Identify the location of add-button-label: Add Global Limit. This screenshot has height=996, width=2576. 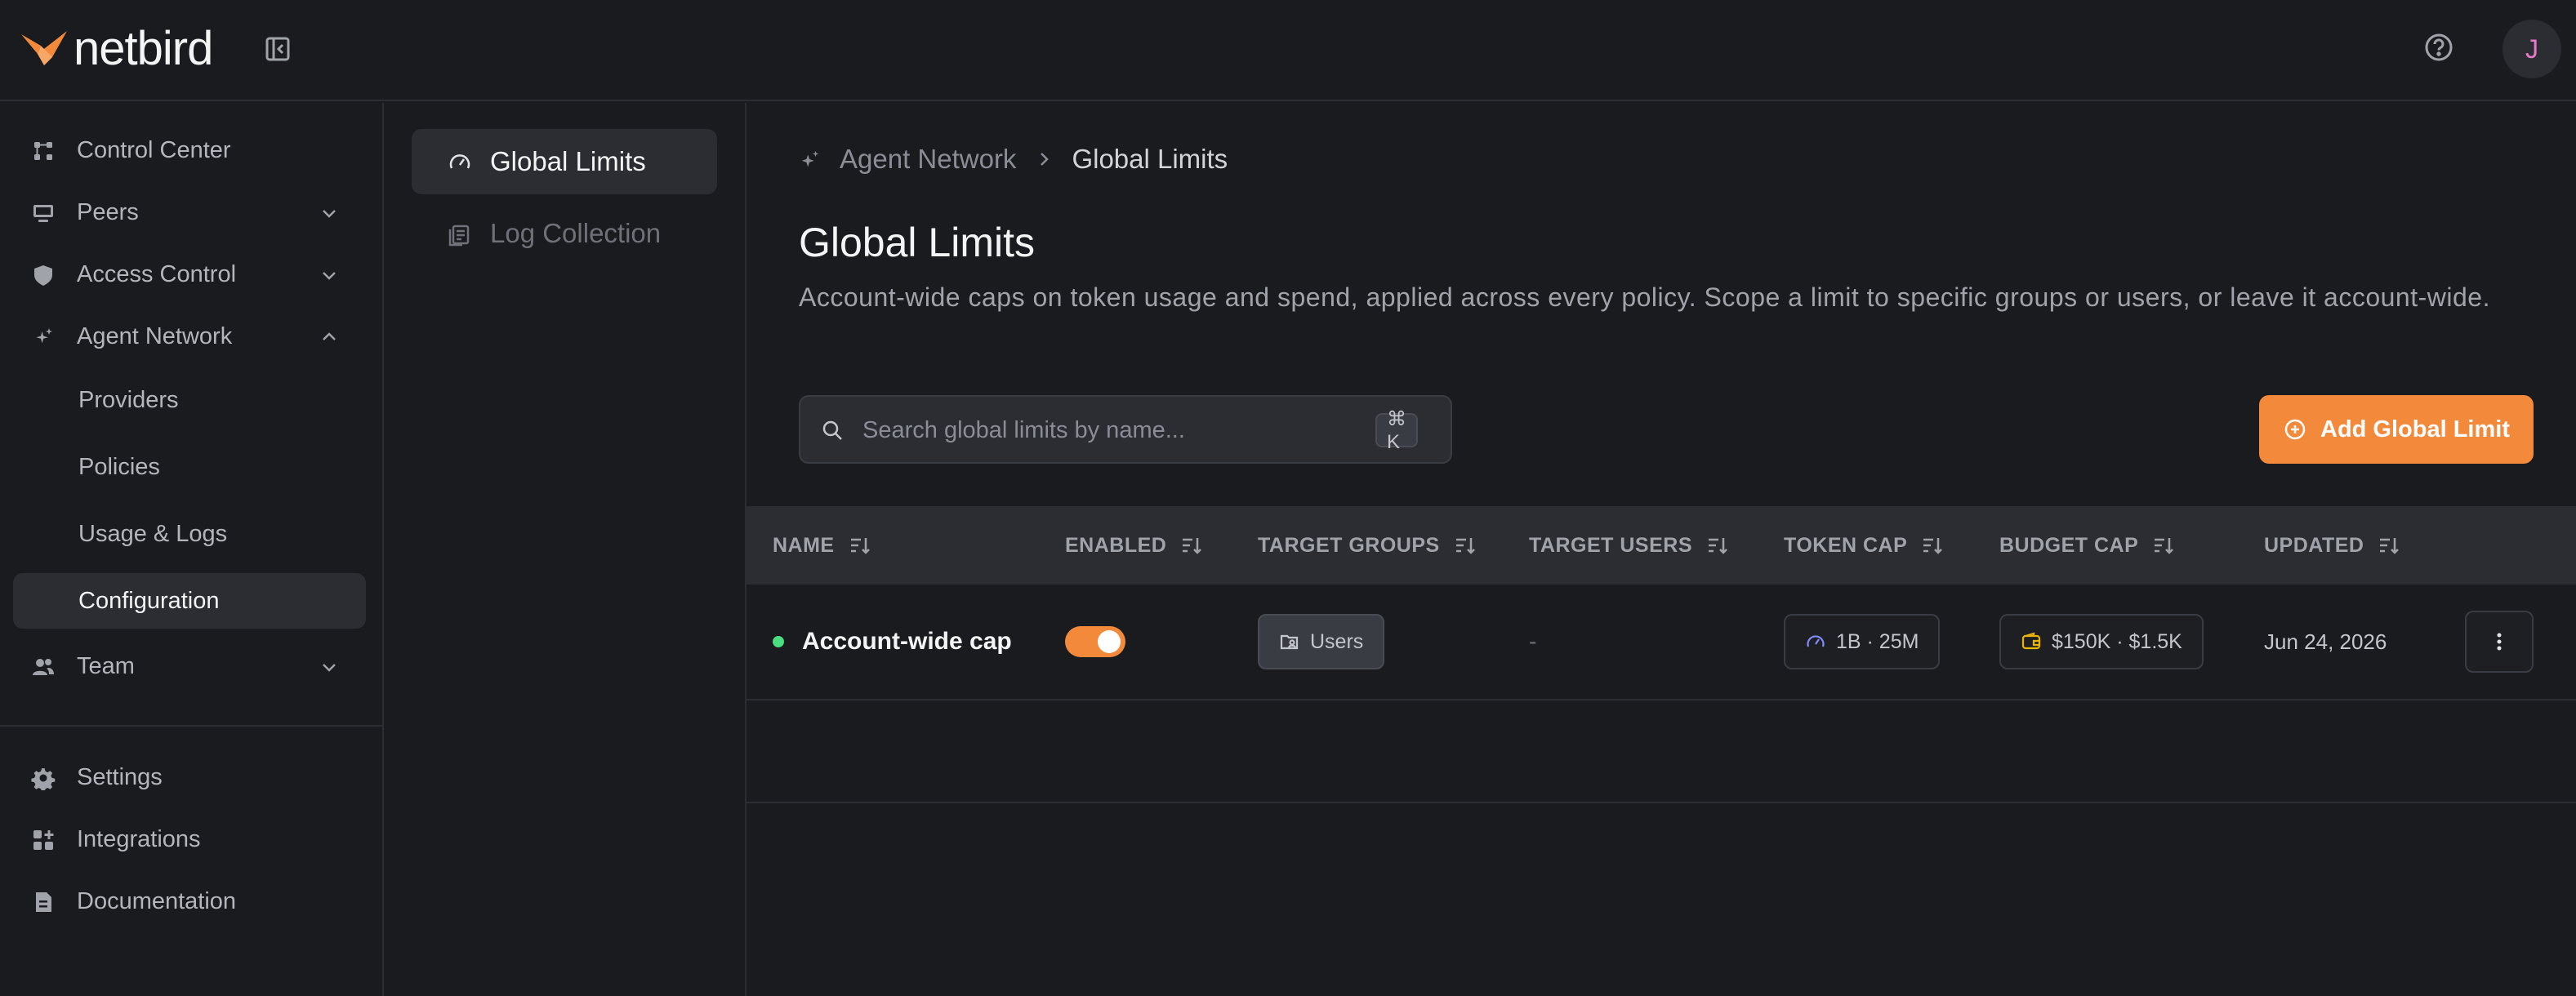
(2415, 429).